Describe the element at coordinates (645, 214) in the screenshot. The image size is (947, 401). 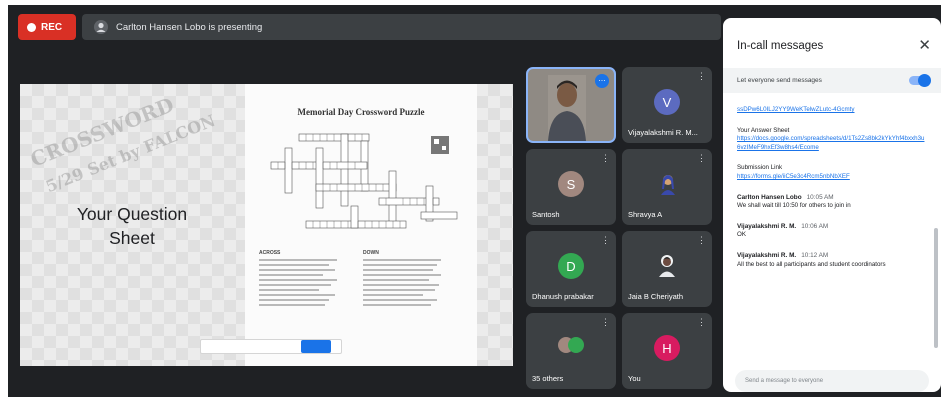
I see `participant-name: Shravya A` at that location.